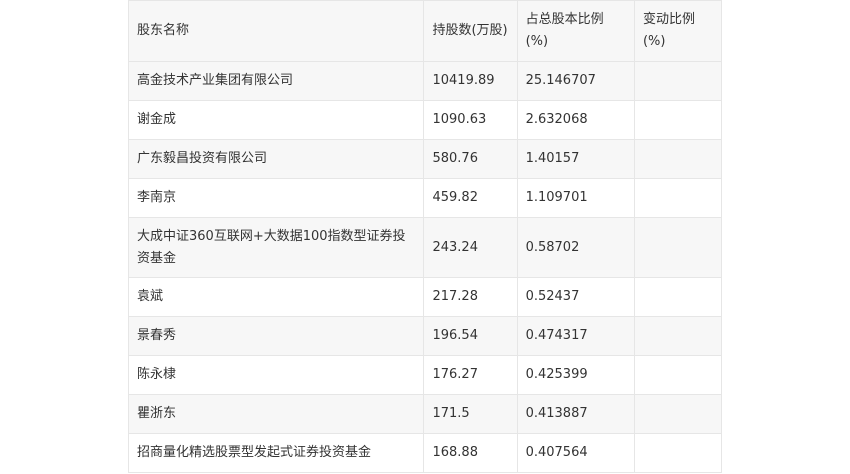  Describe the element at coordinates (575, 414) in the screenshot. I see `cell-ratio: 0.413887` at that location.